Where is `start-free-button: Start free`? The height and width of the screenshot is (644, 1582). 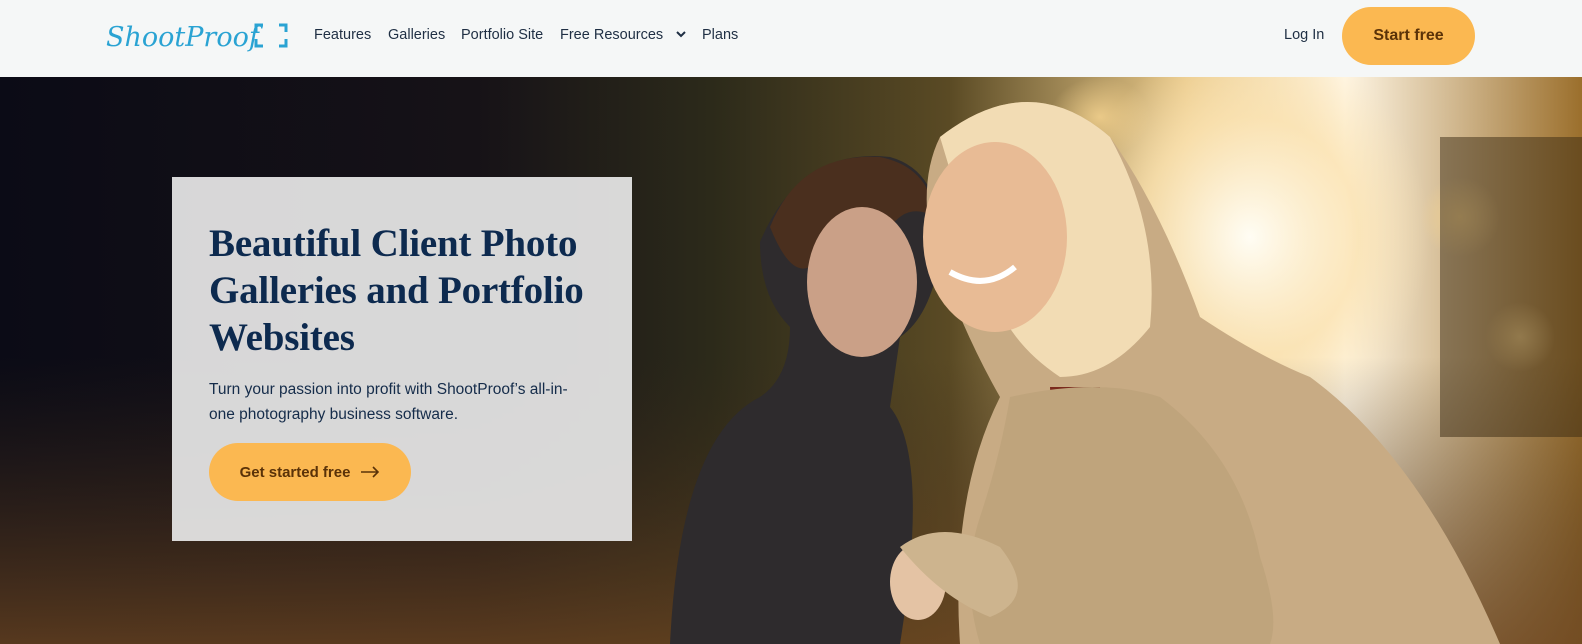 start-free-button: Start free is located at coordinates (1408, 36).